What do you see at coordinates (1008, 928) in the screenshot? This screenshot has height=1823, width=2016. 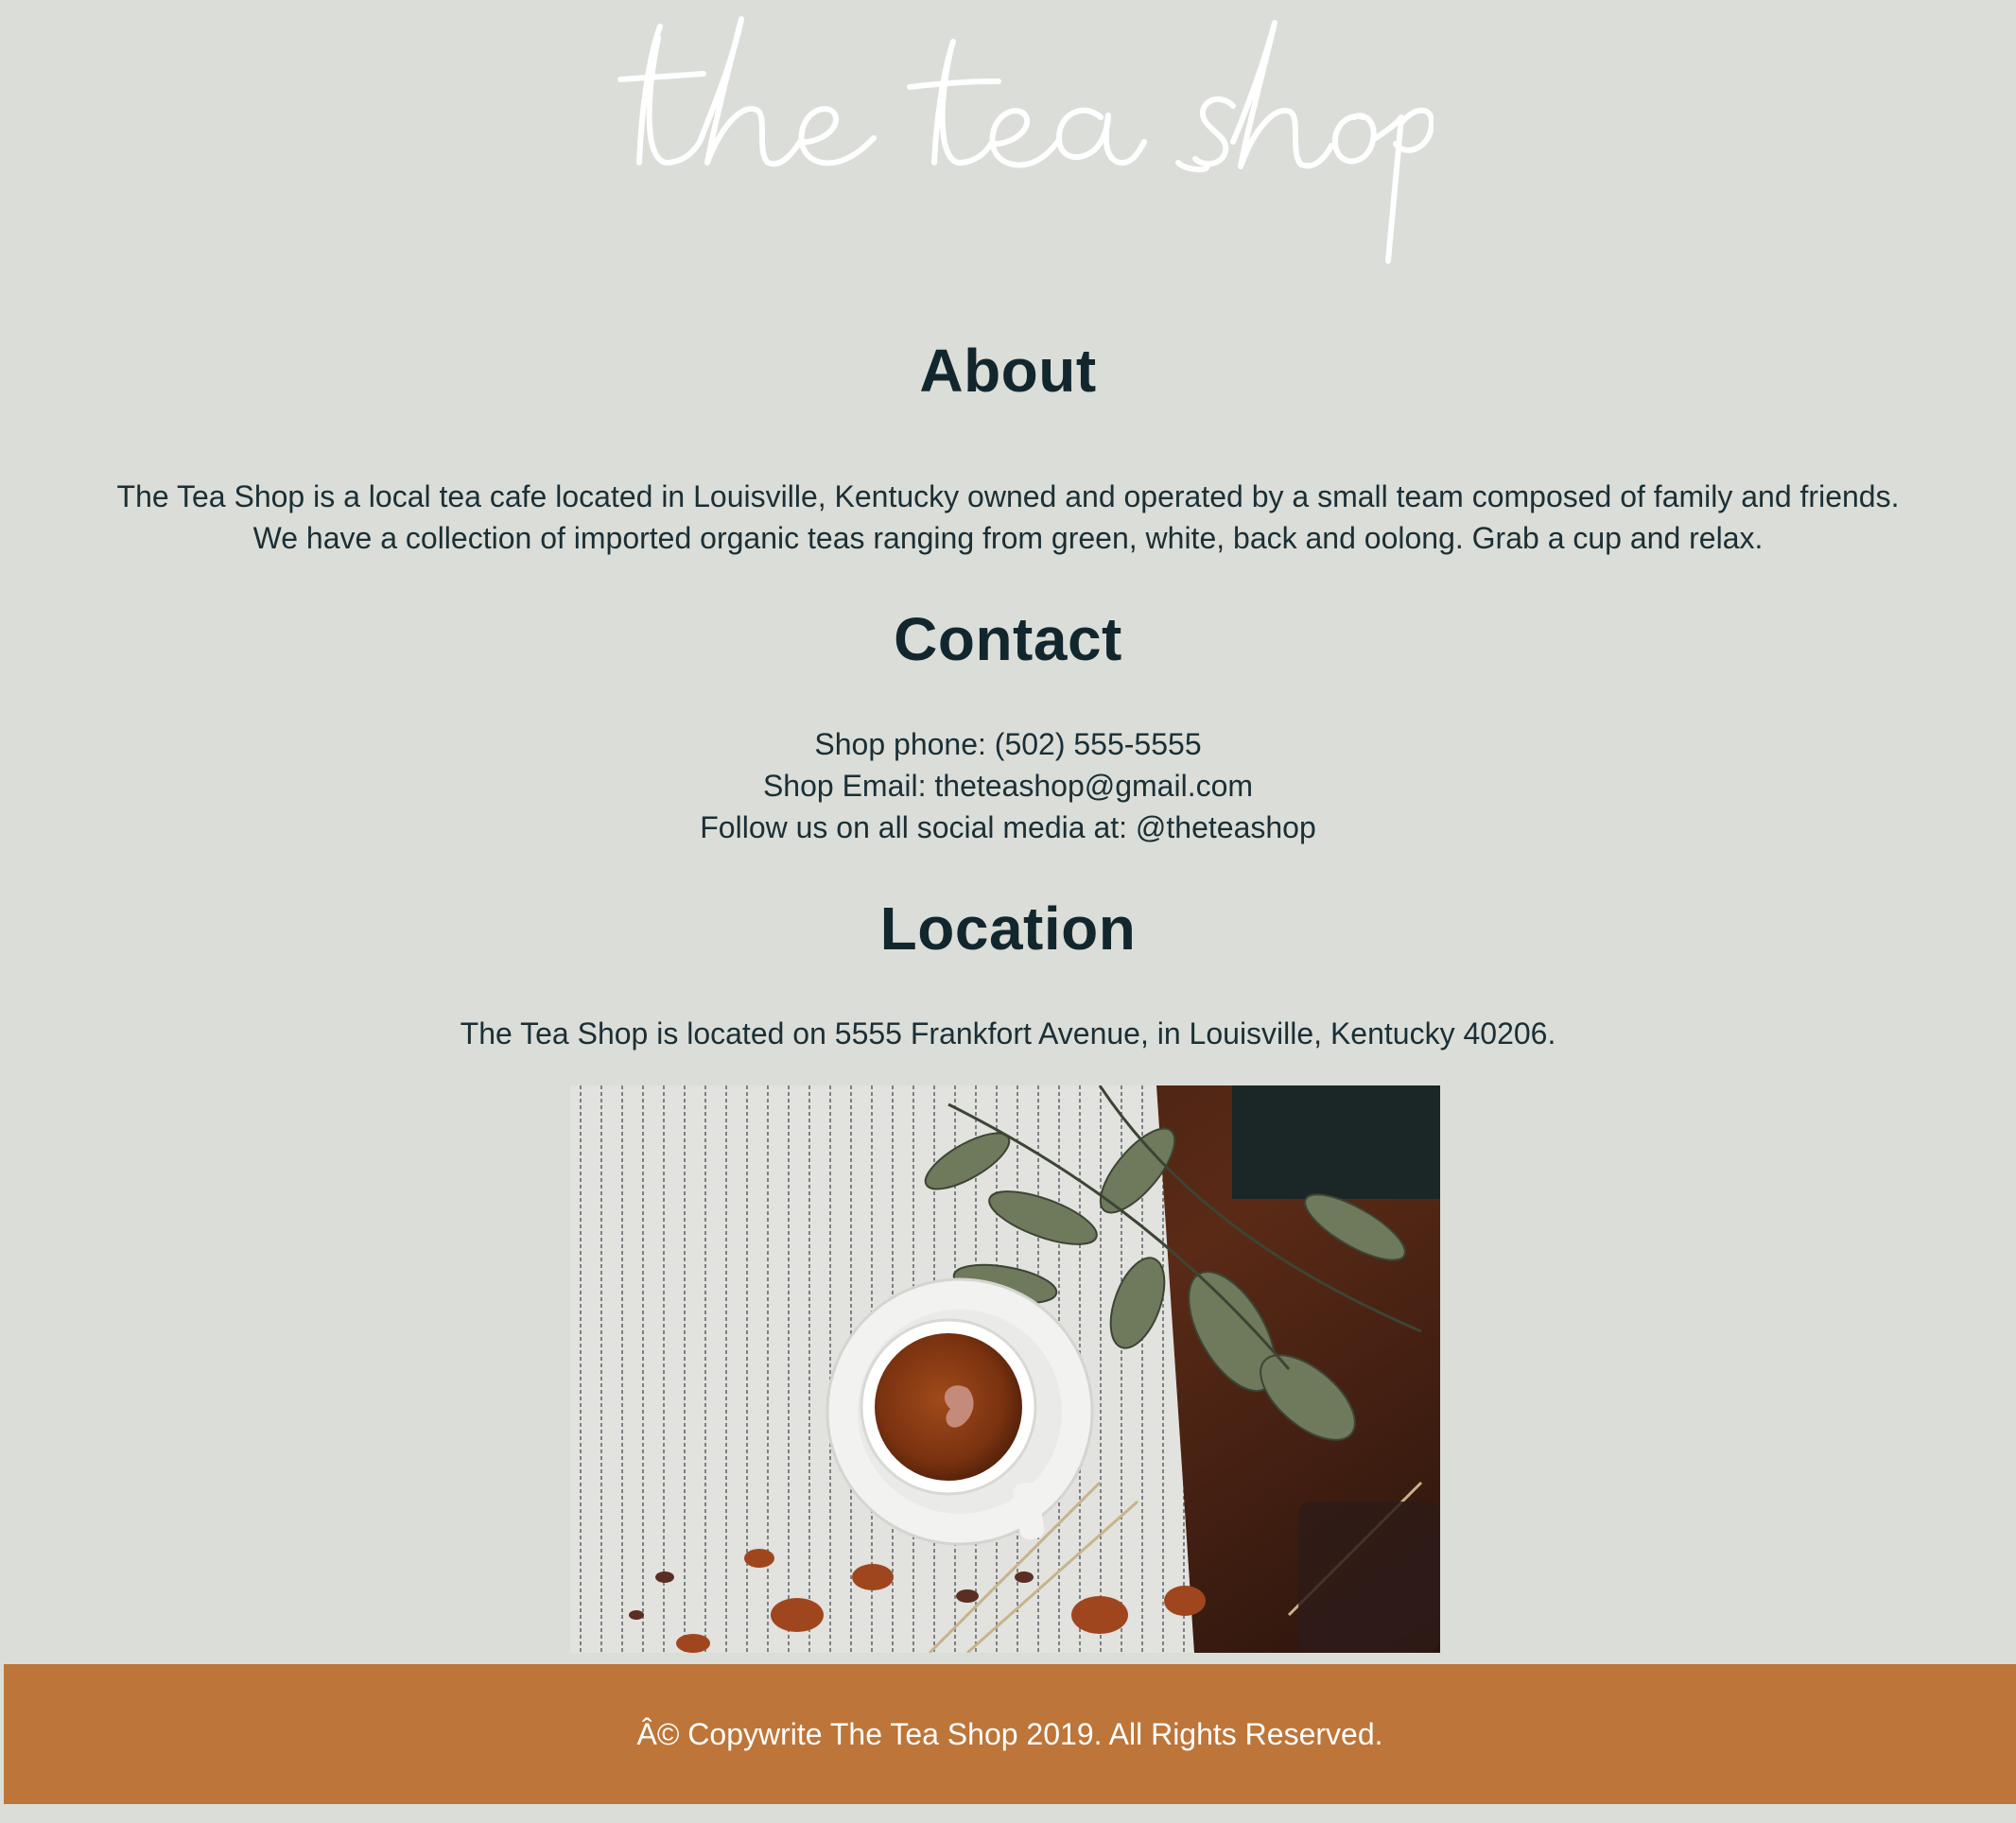 I see `location-heading: Location` at bounding box center [1008, 928].